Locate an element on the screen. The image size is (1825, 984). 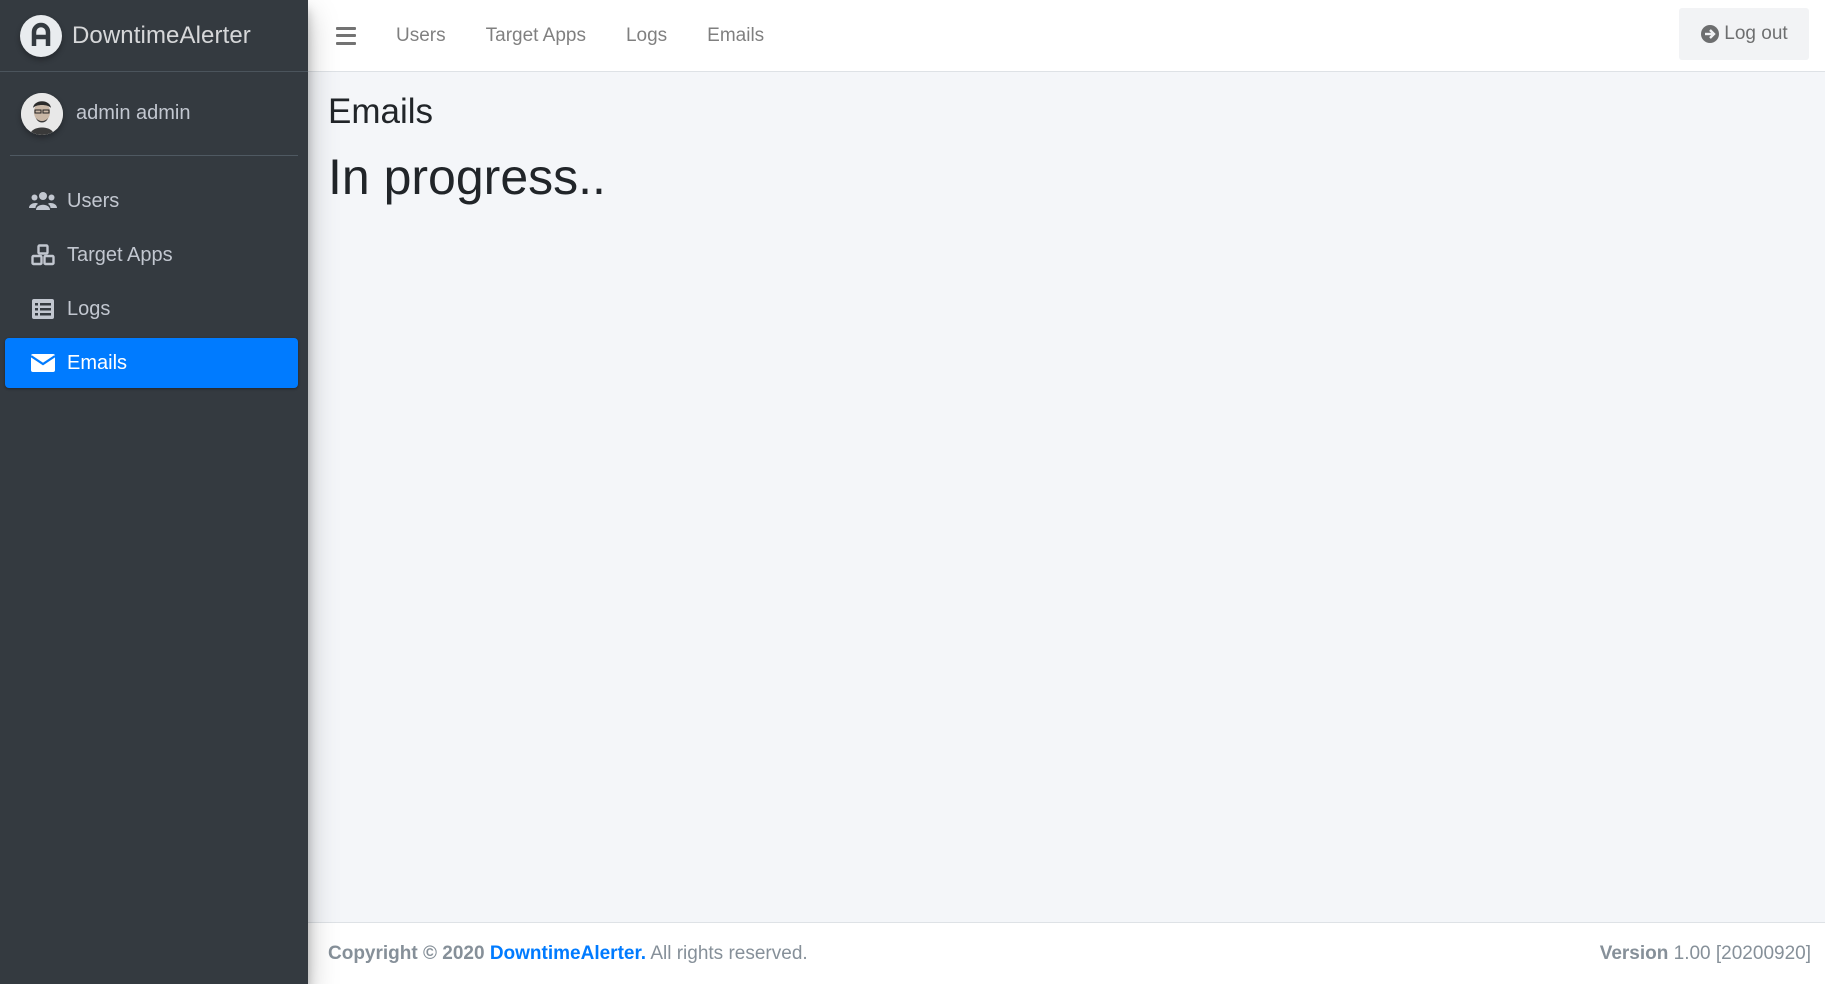
brand-link: DowntimeAlerter is located at coordinates (154, 36).